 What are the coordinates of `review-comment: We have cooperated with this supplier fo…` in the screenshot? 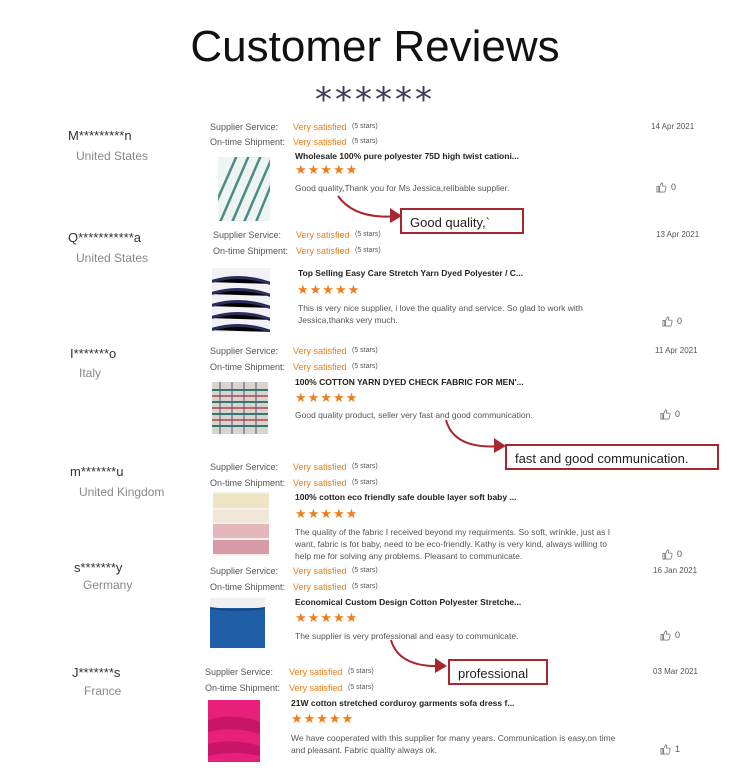 It's located at (453, 744).